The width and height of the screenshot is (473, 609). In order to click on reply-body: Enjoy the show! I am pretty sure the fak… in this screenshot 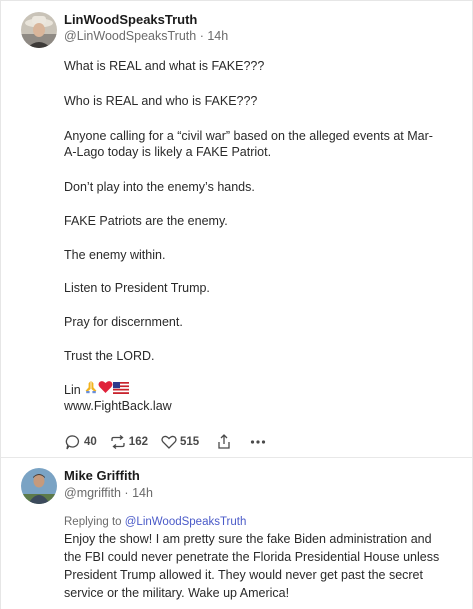, I will do `click(261, 566)`.